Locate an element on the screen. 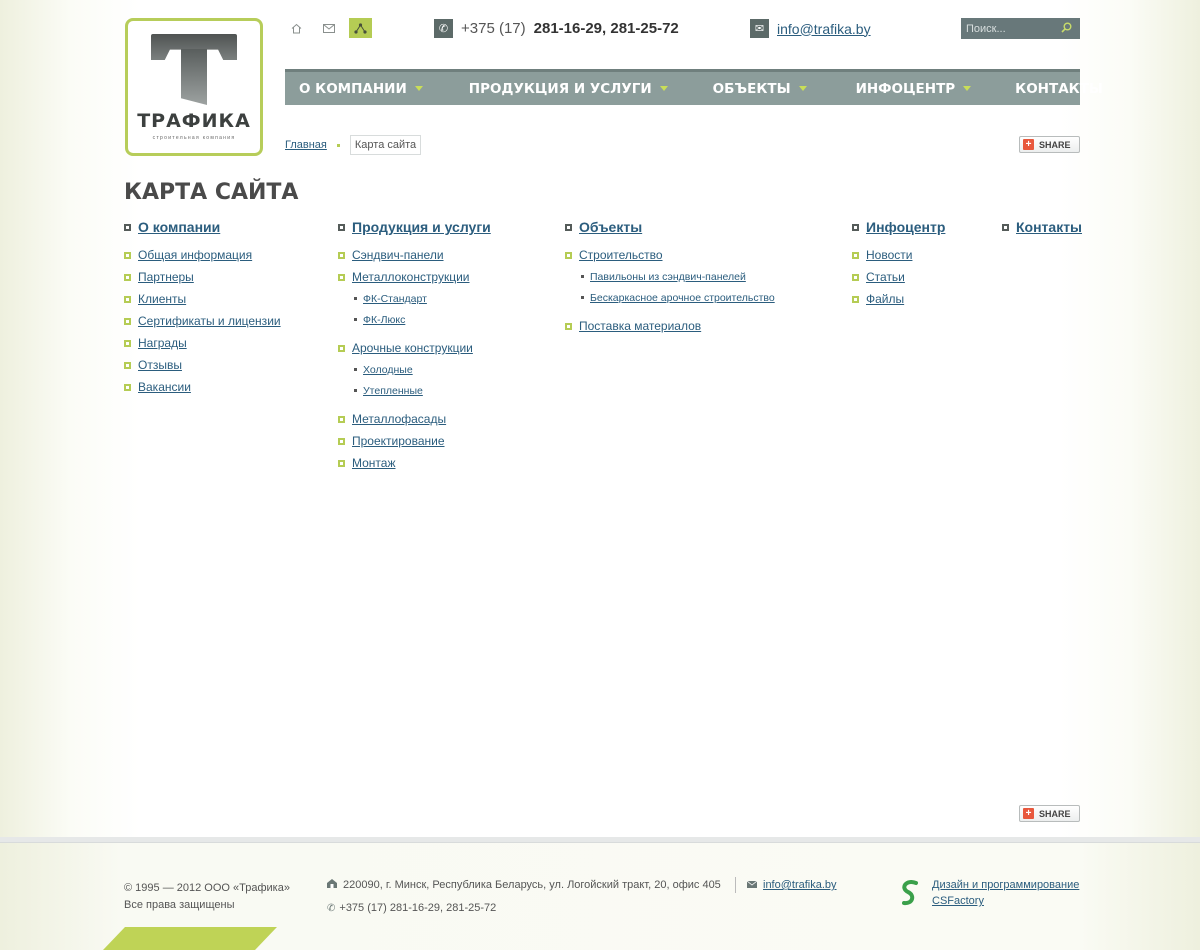  footer-email: info@trafika.by is located at coordinates (786, 885).